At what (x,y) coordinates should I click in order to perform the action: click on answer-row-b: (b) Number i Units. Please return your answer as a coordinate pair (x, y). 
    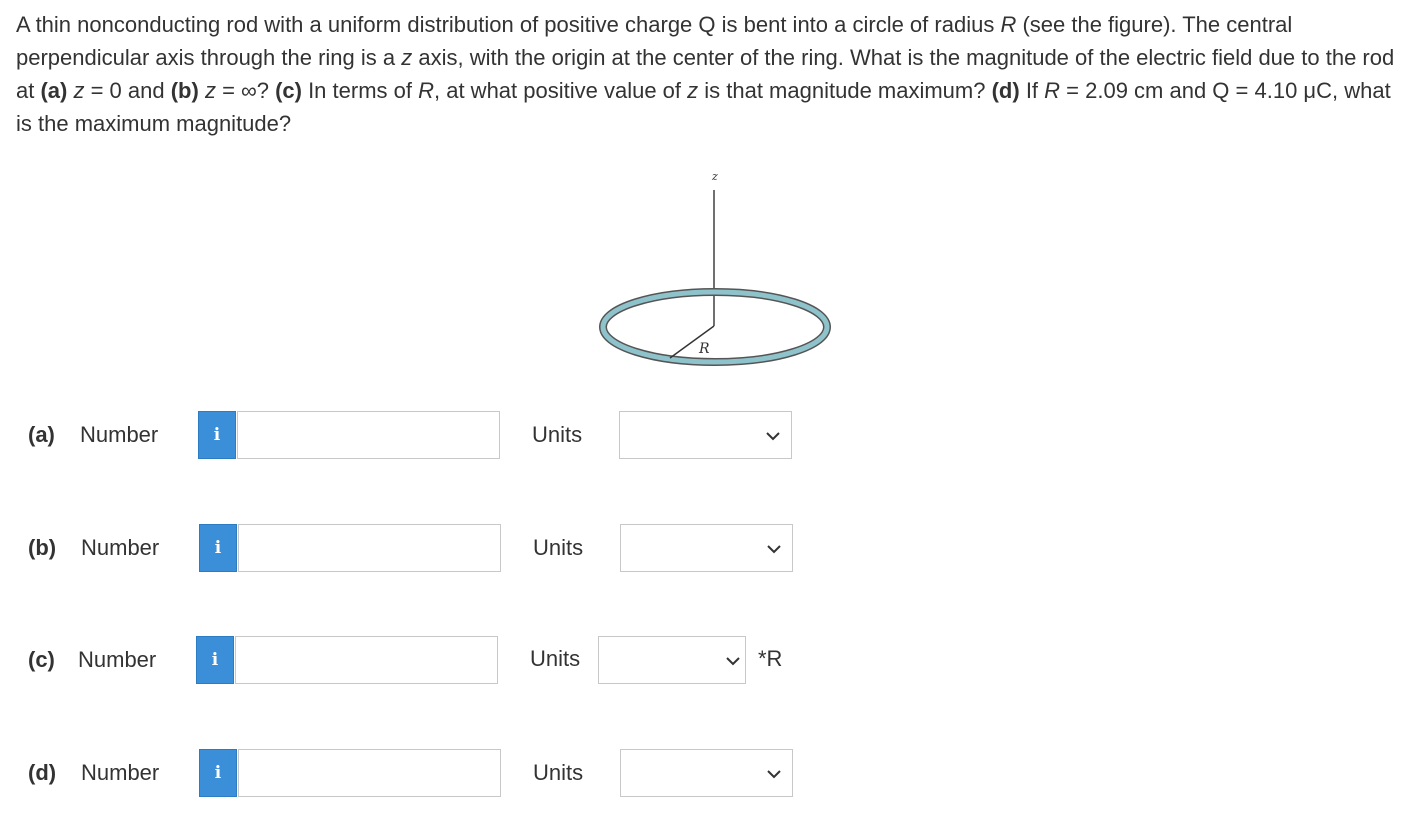
    Looking at the image, I should click on (400, 549).